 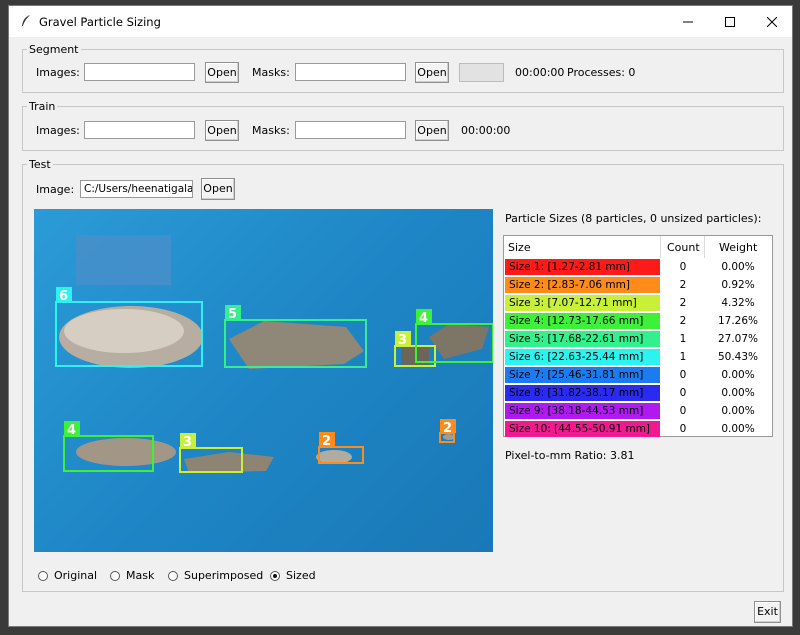 I want to click on table-row: Size 4: [12.73-17.66 mm] 2 17.26%, so click(x=638, y=321).